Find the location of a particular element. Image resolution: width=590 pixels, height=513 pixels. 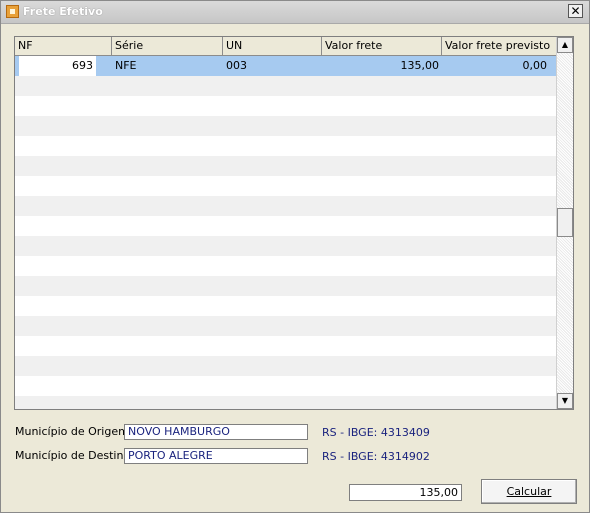

column-header-serie: Série is located at coordinates (167, 46).